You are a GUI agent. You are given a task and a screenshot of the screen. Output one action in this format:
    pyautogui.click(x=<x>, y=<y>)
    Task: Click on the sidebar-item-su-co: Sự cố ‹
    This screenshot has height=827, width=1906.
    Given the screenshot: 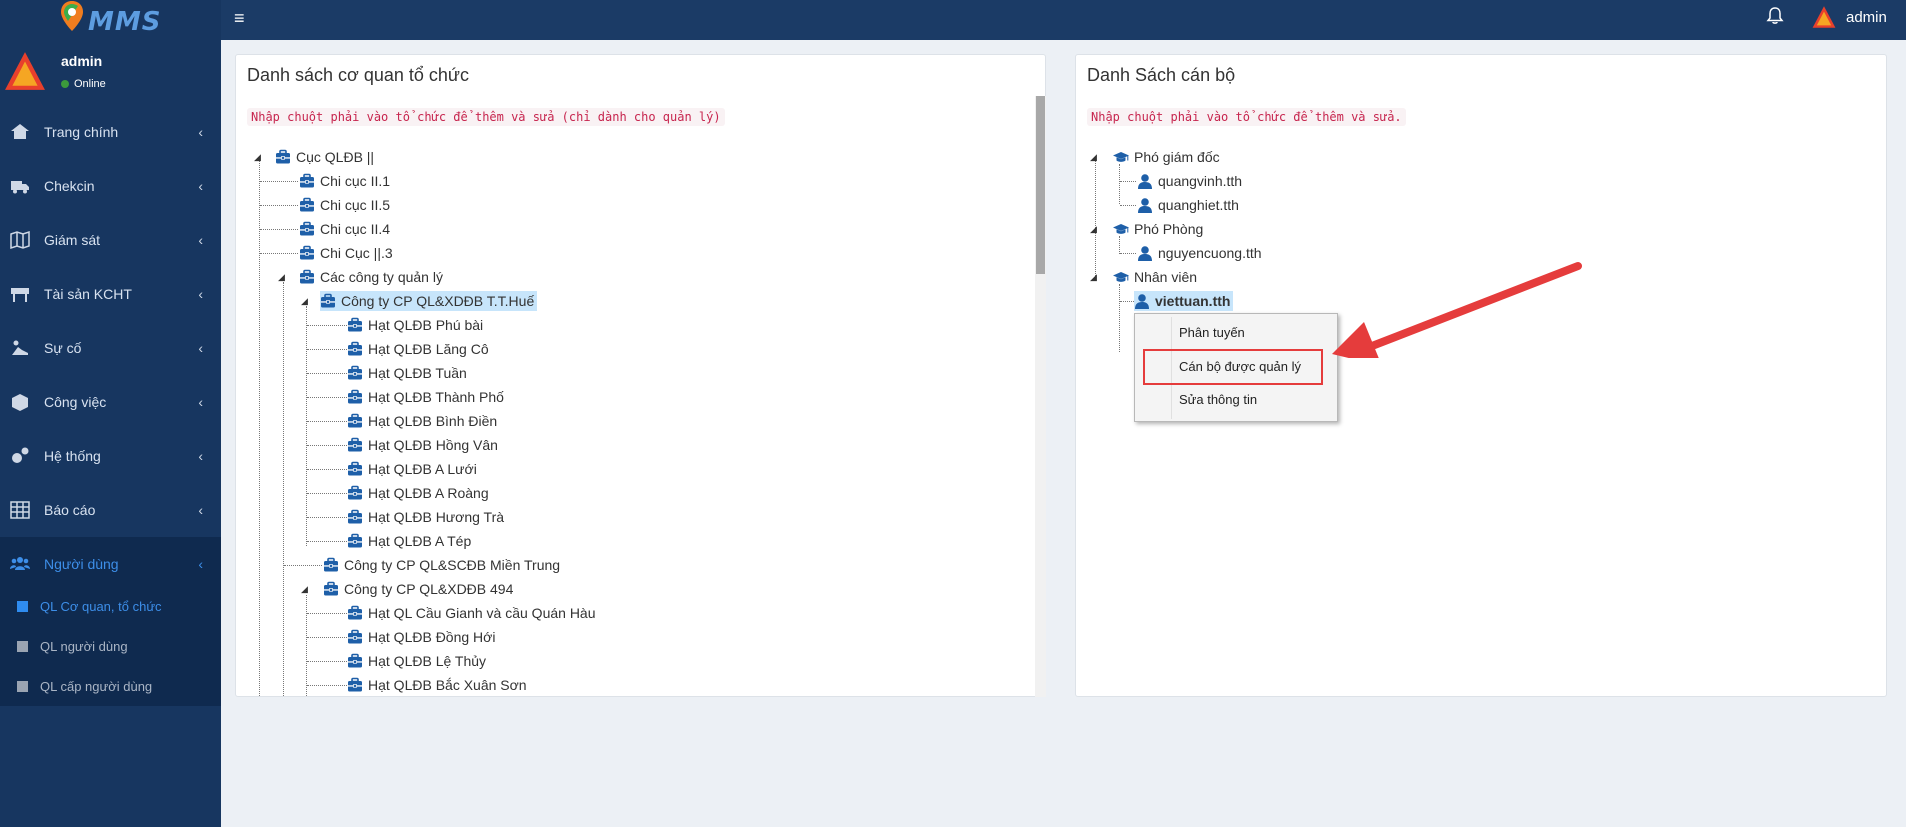 What is the action you would take?
    pyautogui.click(x=110, y=348)
    